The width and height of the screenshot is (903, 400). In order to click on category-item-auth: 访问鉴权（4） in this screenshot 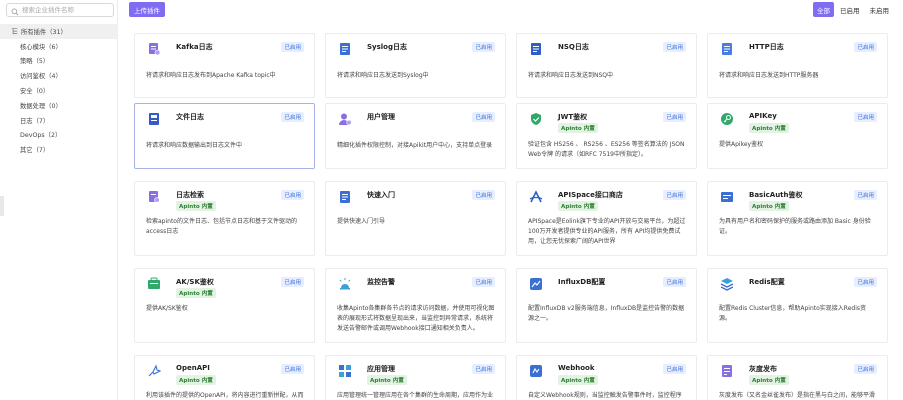, I will do `click(59, 75)`.